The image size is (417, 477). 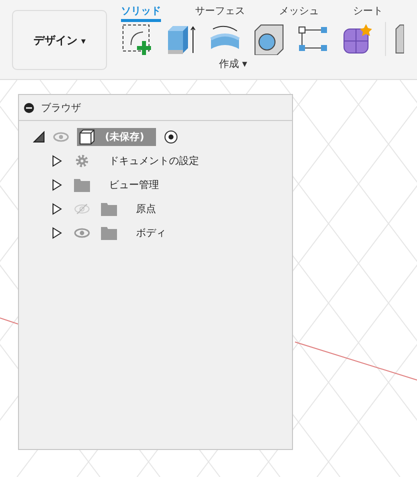 What do you see at coordinates (82, 161) in the screenshot?
I see `gear-icon` at bounding box center [82, 161].